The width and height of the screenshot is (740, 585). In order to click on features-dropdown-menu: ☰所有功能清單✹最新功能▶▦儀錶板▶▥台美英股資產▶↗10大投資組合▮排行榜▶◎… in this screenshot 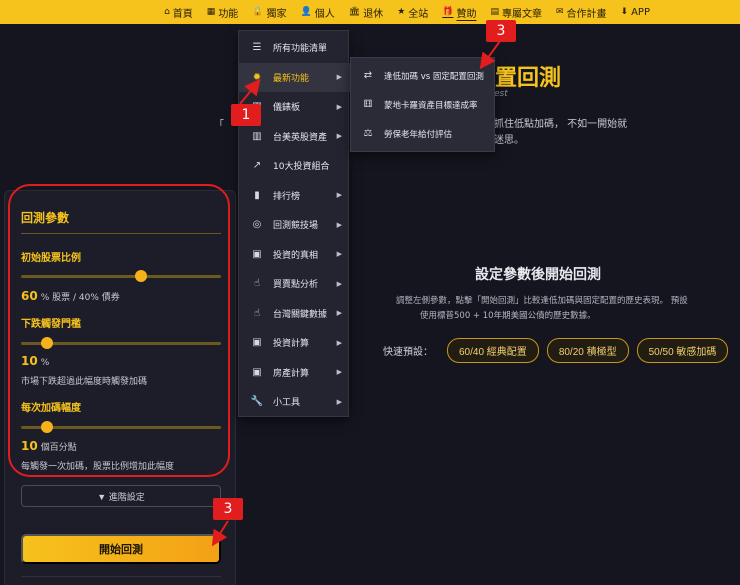, I will do `click(294, 223)`.